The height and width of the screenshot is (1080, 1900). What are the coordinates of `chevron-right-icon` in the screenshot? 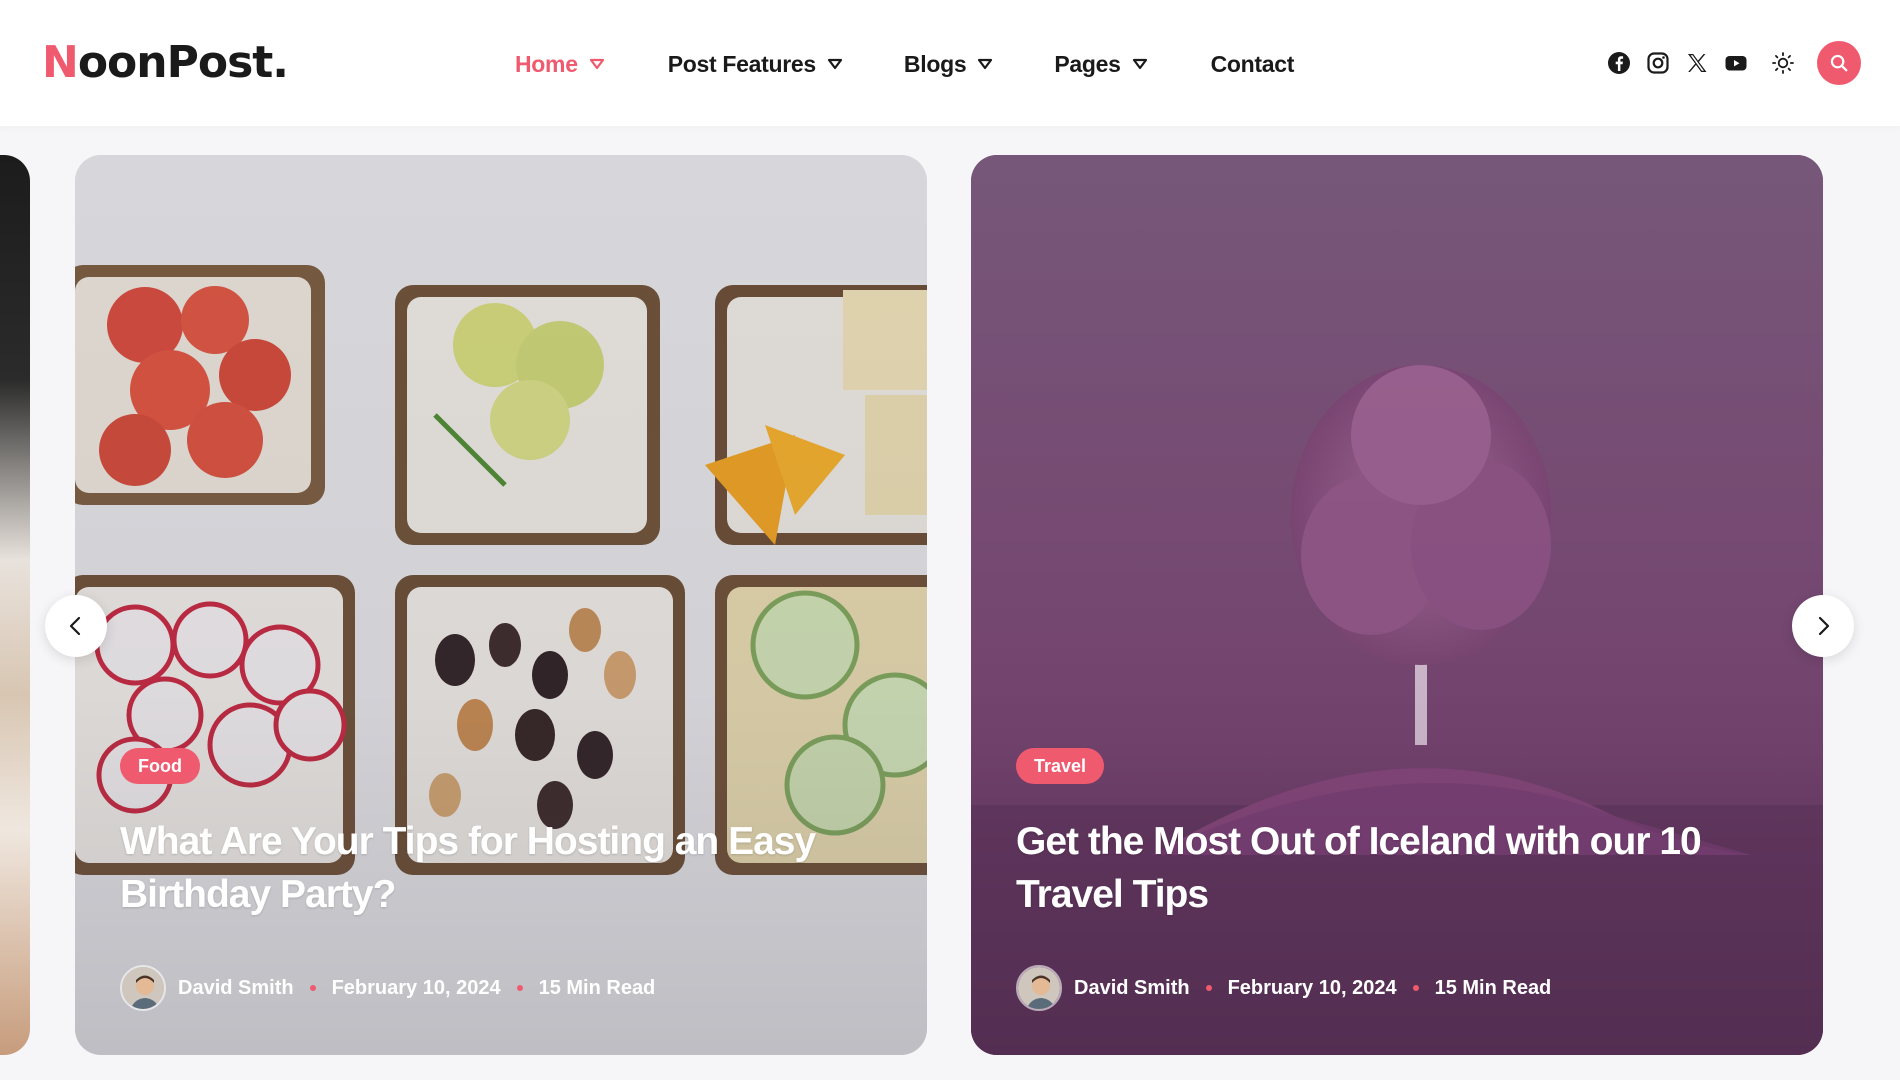 It's located at (1824, 626).